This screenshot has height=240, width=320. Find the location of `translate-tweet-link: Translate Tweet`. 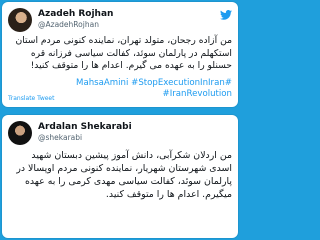

translate-tweet-link: Translate Tweet is located at coordinates (31, 98).